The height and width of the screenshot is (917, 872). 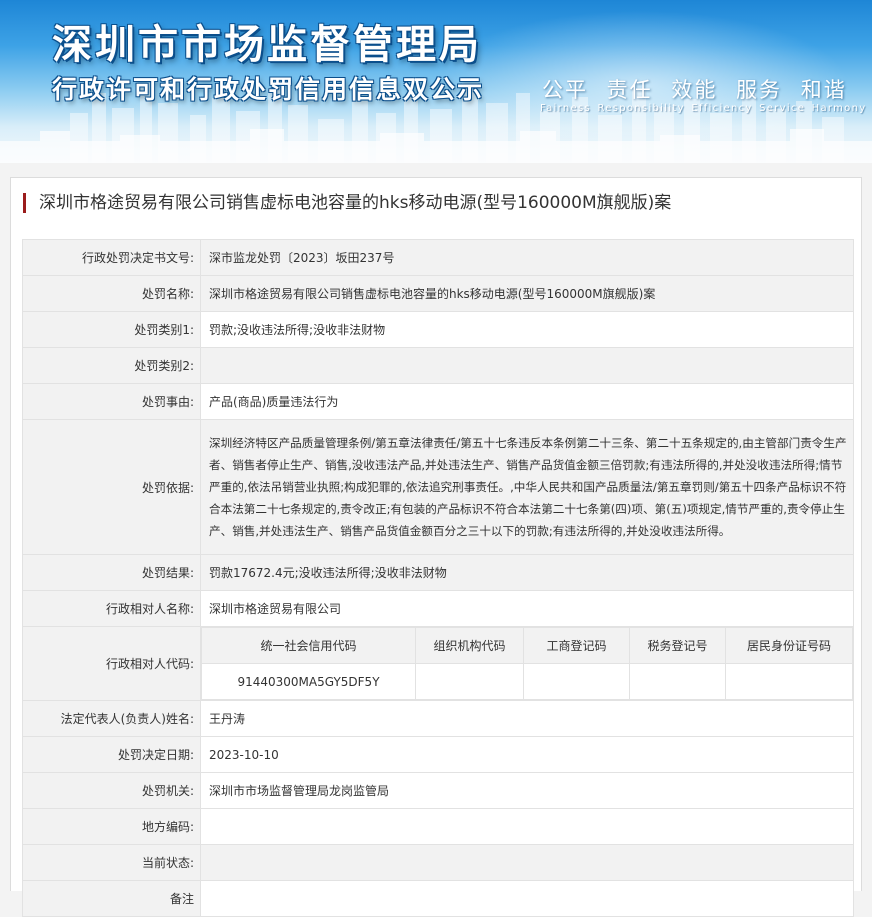 I want to click on table-row: 当前状态:, so click(x=438, y=862).